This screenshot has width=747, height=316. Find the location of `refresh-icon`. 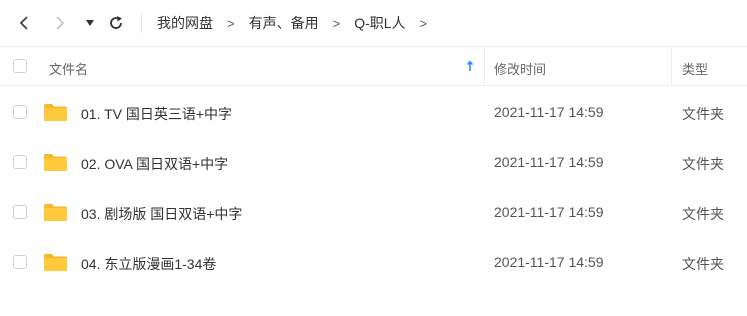

refresh-icon is located at coordinates (116, 22).